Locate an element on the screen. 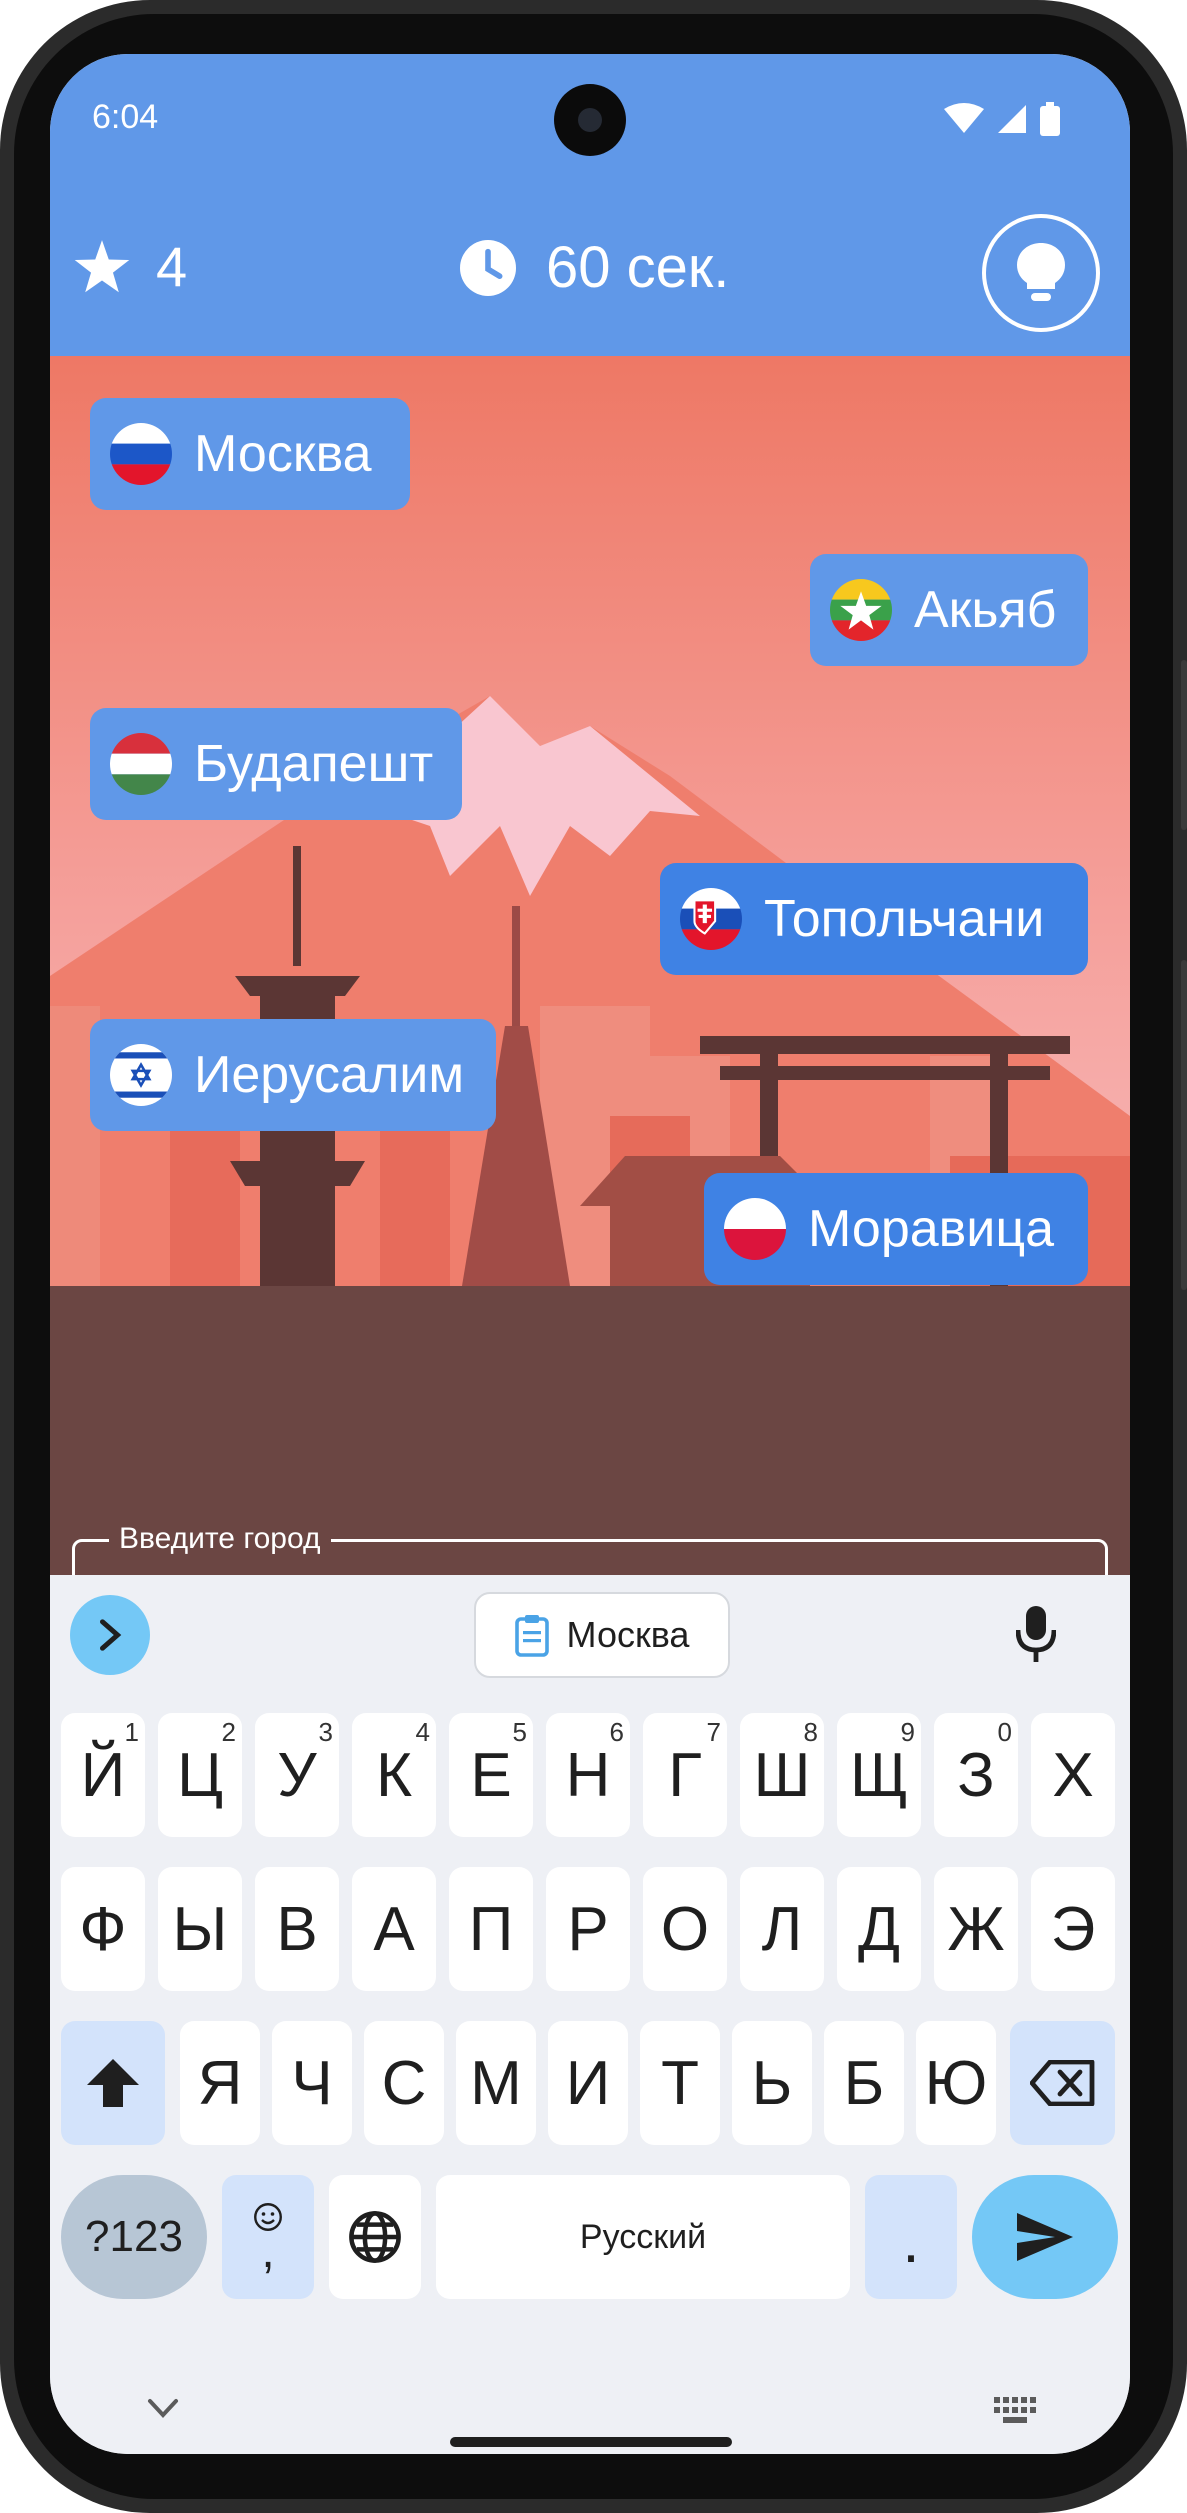 The width and height of the screenshot is (1187, 2513). hint-button is located at coordinates (1041, 273).